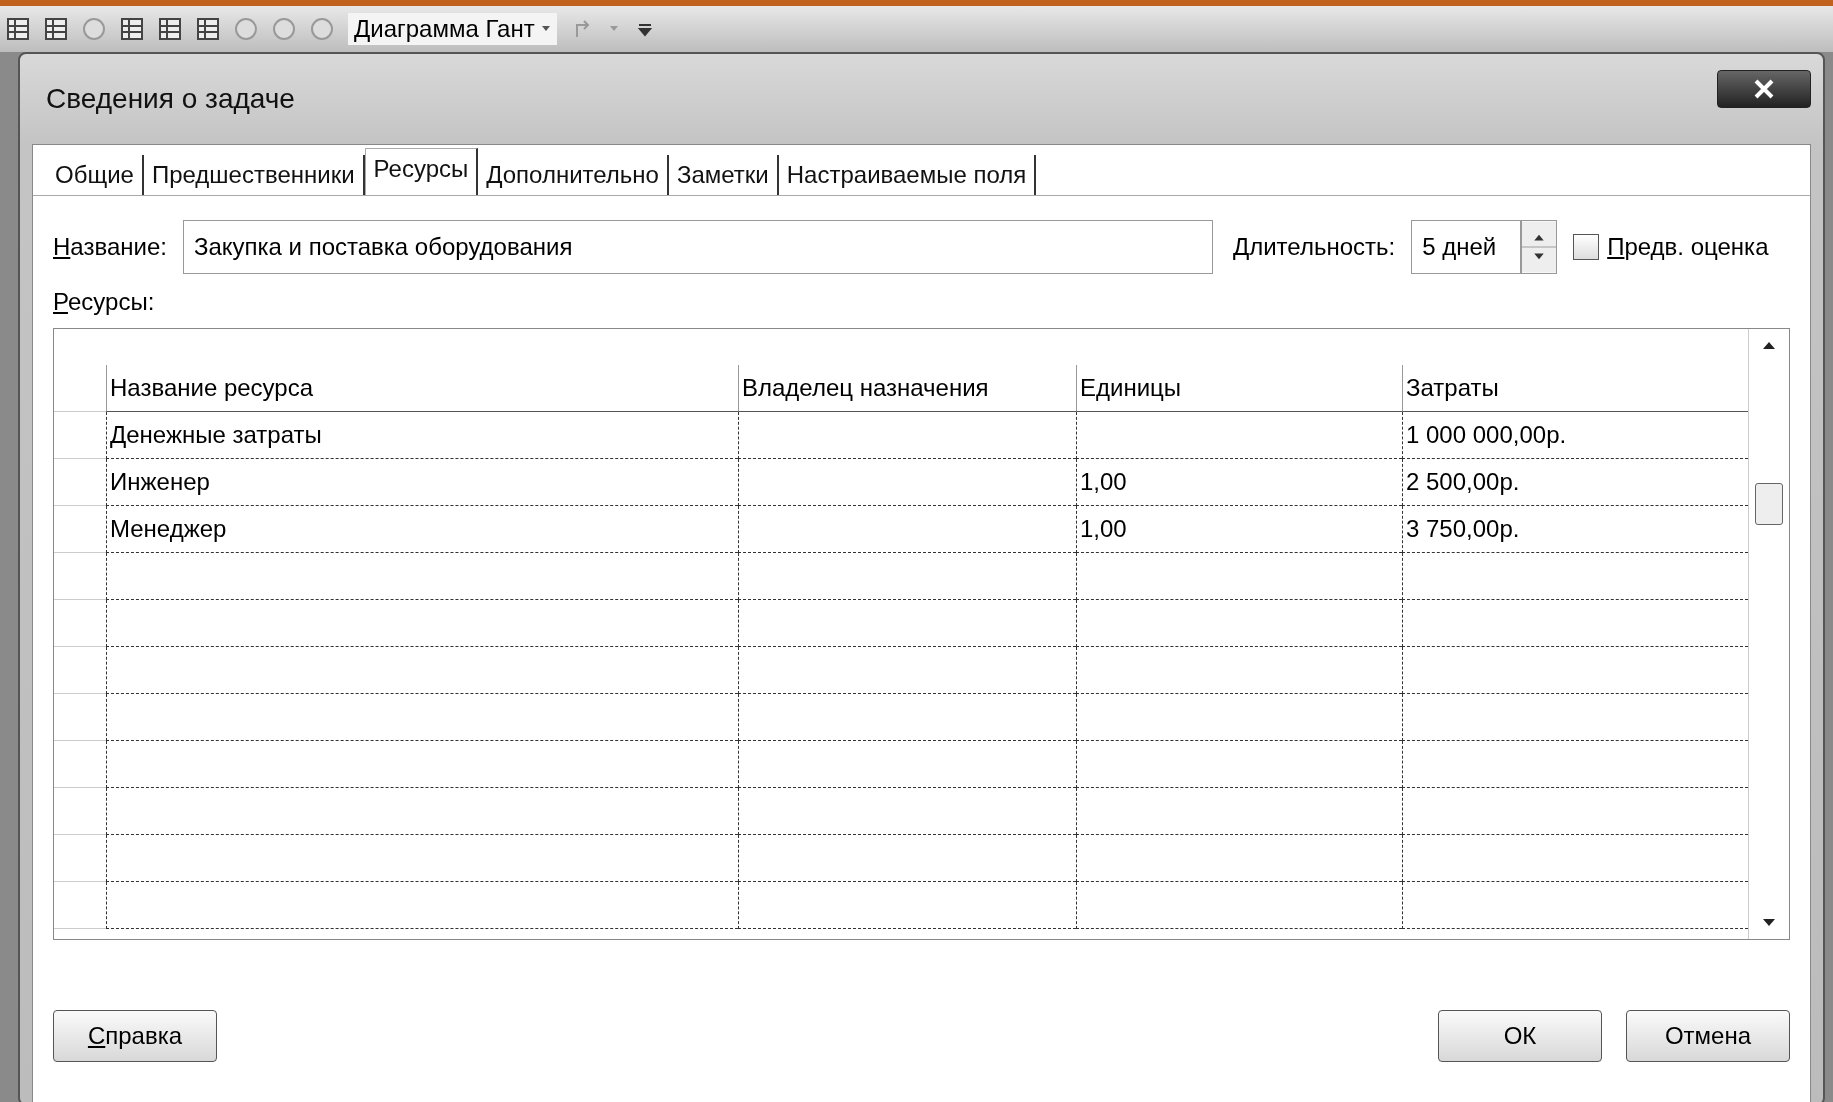  What do you see at coordinates (1586, 247) in the screenshot?
I see `estimate-checkbox` at bounding box center [1586, 247].